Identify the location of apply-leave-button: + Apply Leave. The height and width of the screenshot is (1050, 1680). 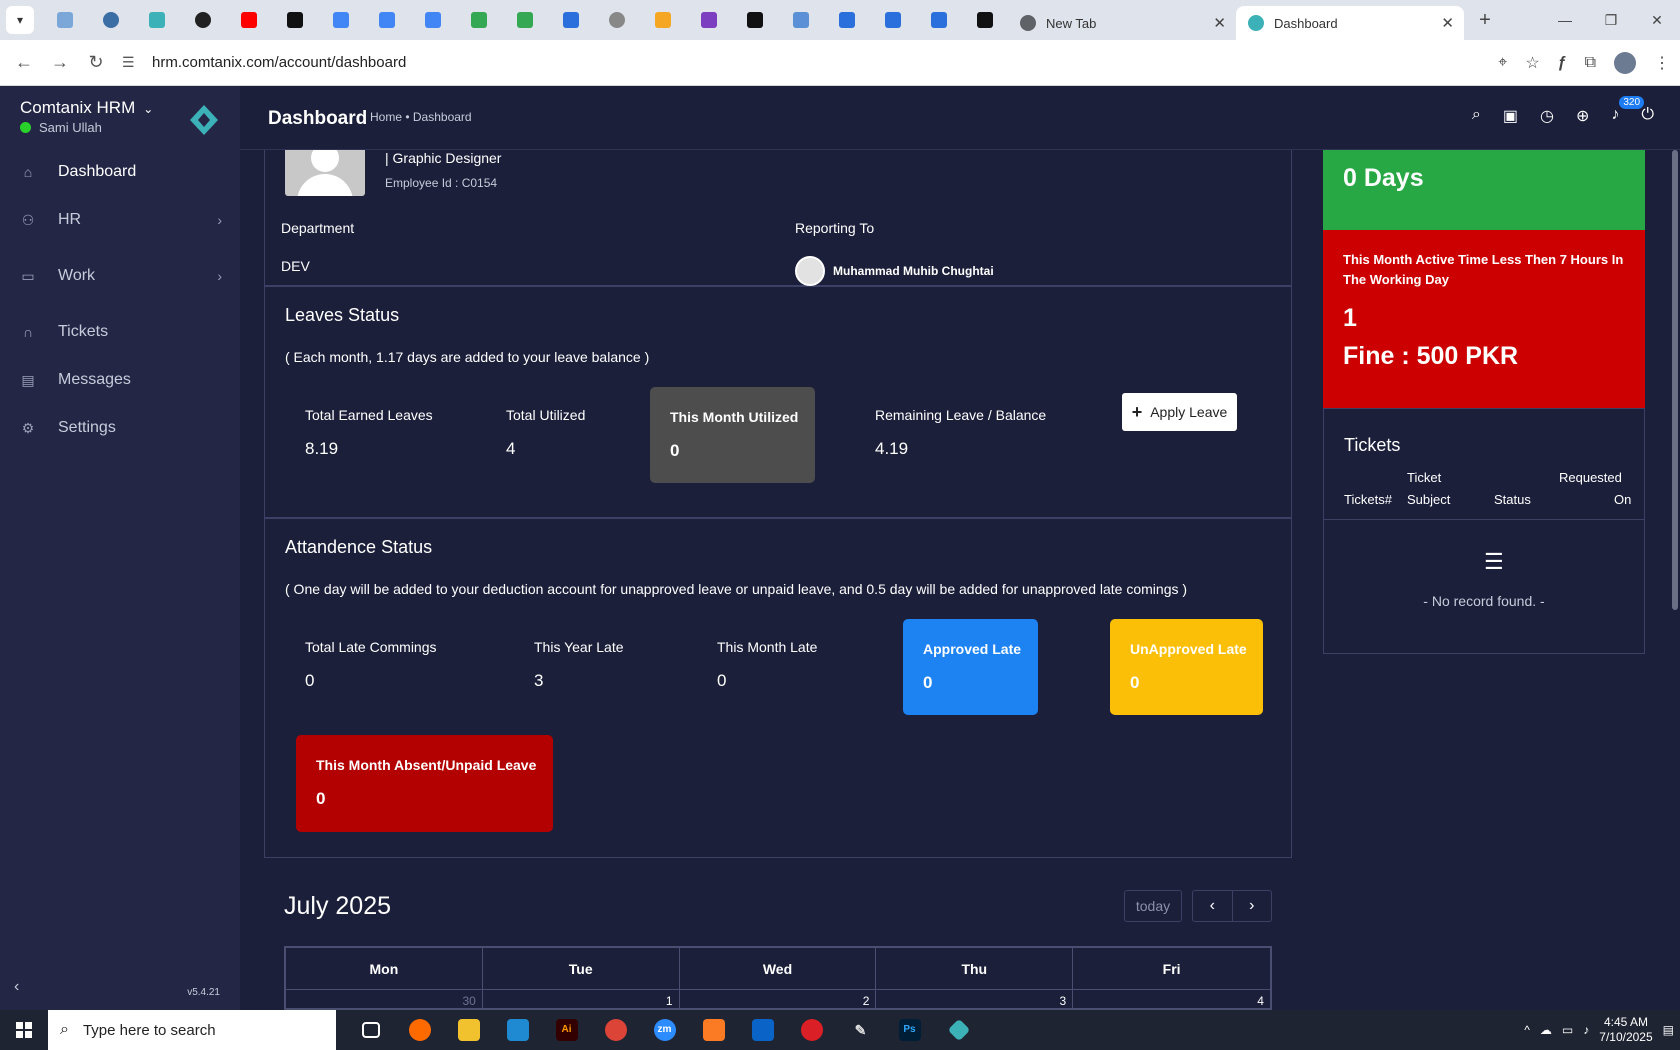
(1179, 412).